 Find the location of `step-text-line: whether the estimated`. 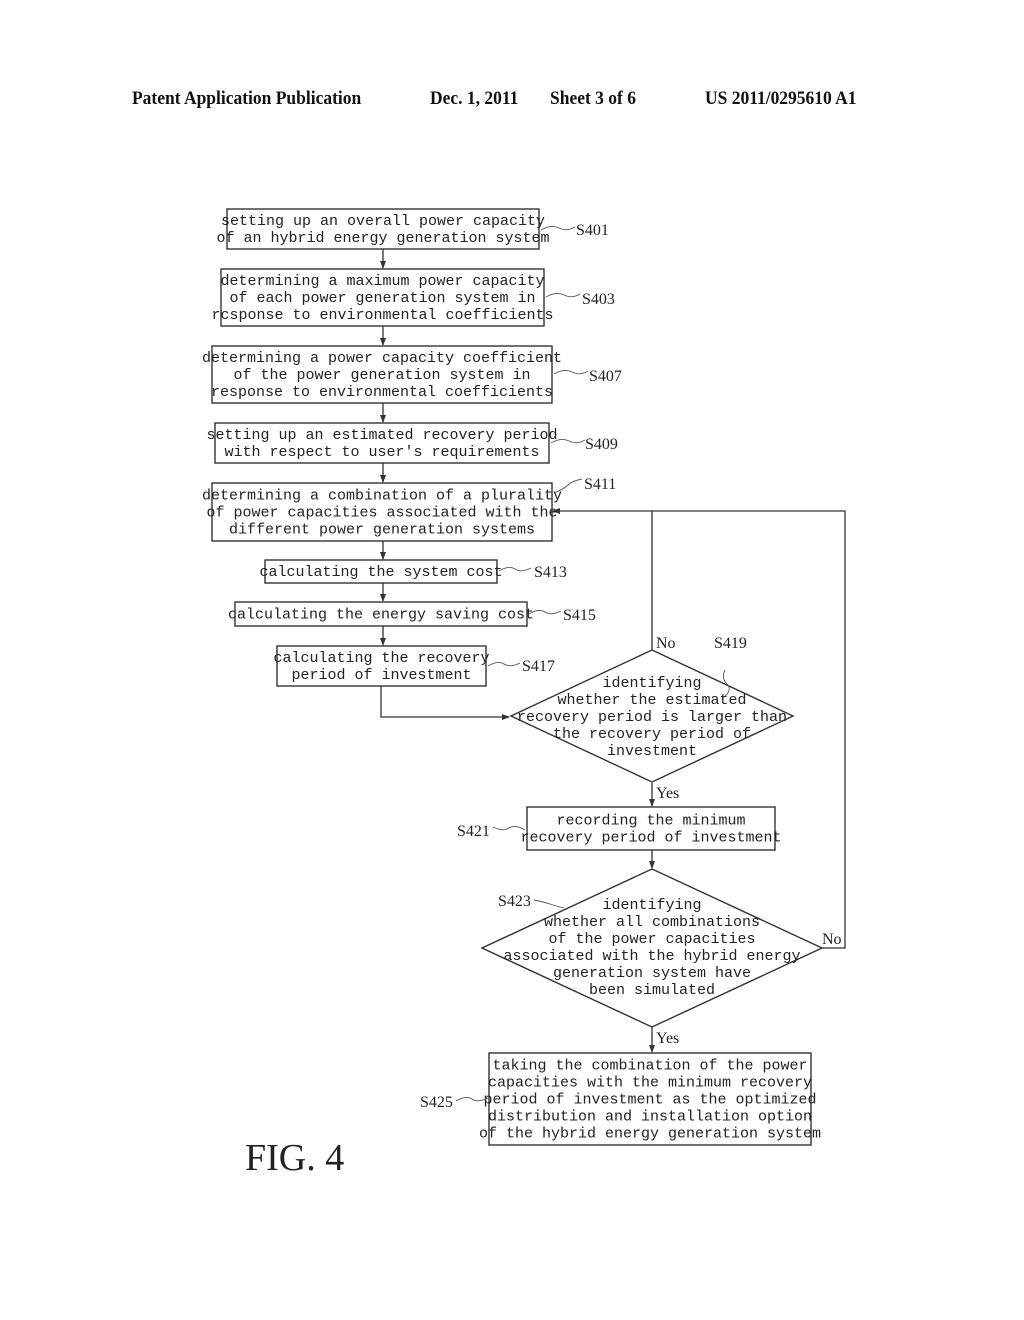

step-text-line: whether the estimated is located at coordinates (651, 700).